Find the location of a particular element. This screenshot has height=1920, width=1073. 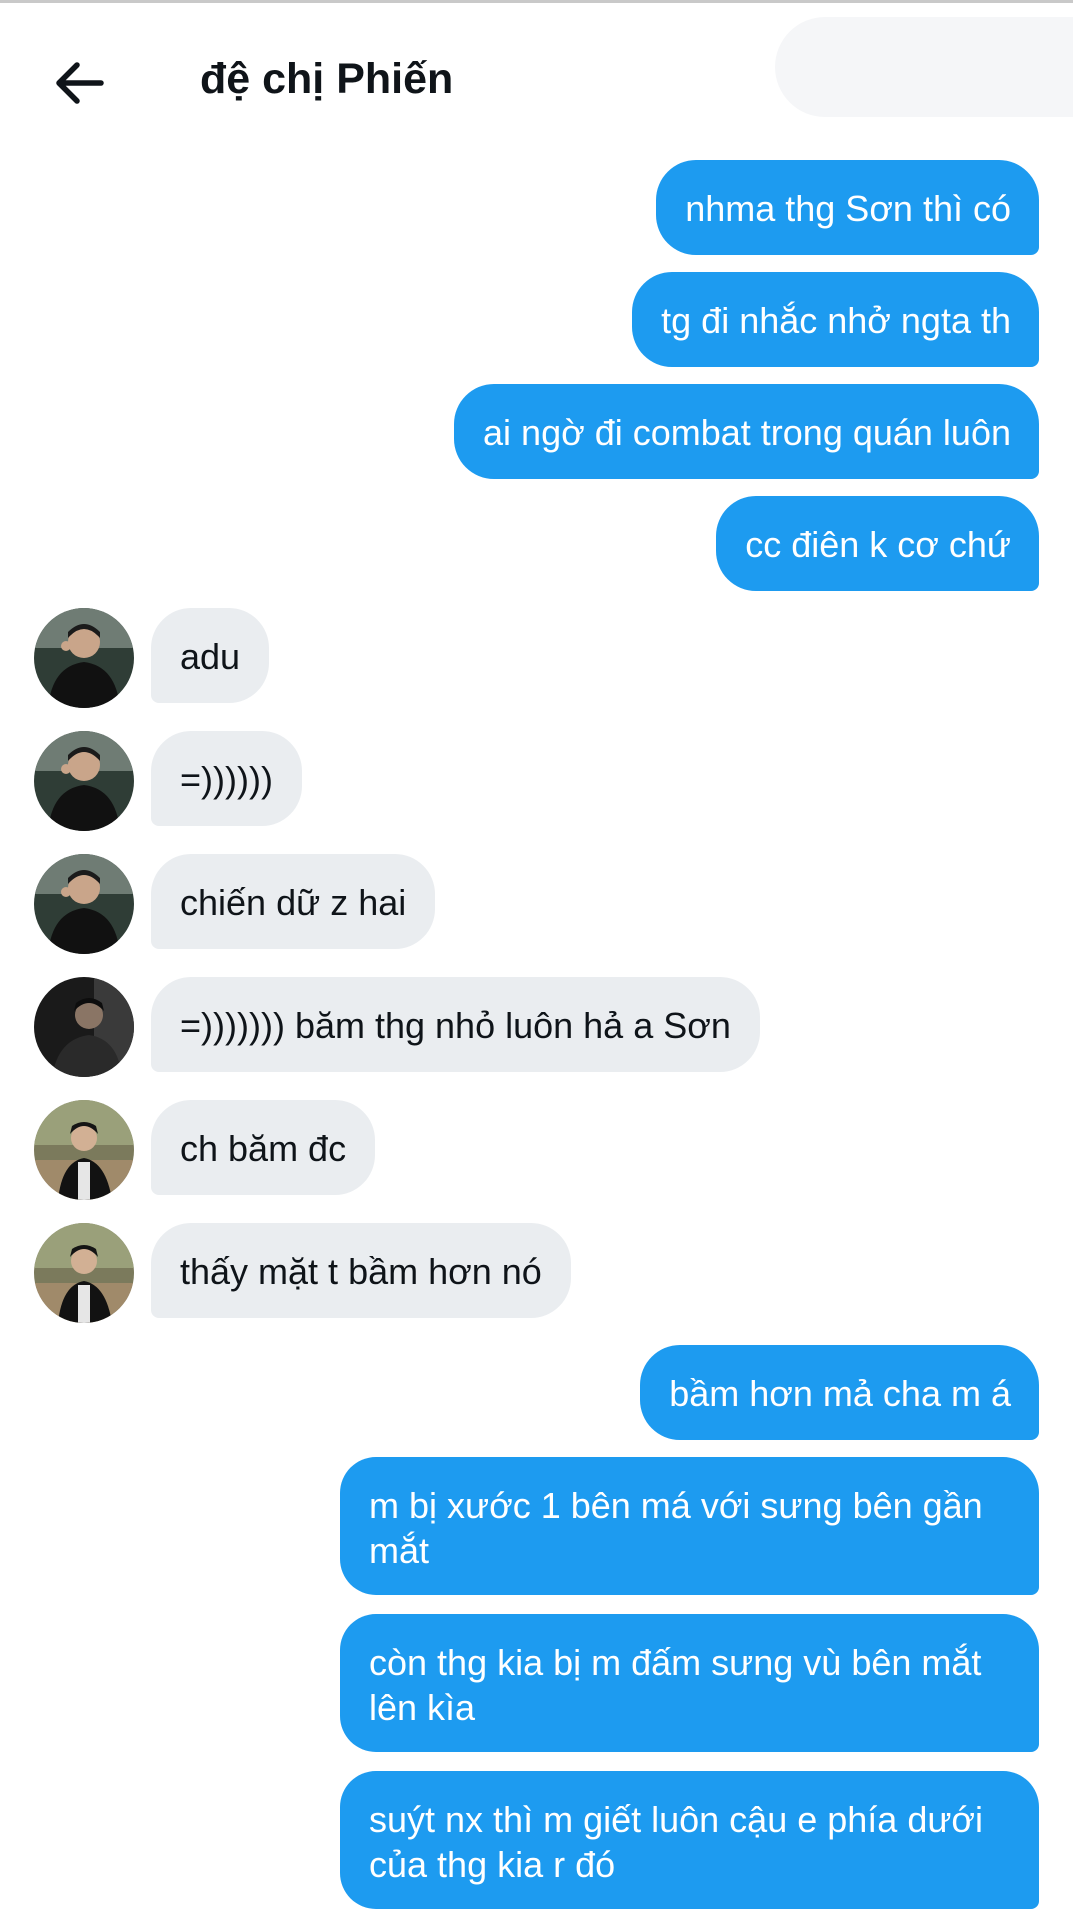

back-button is located at coordinates (79, 83).